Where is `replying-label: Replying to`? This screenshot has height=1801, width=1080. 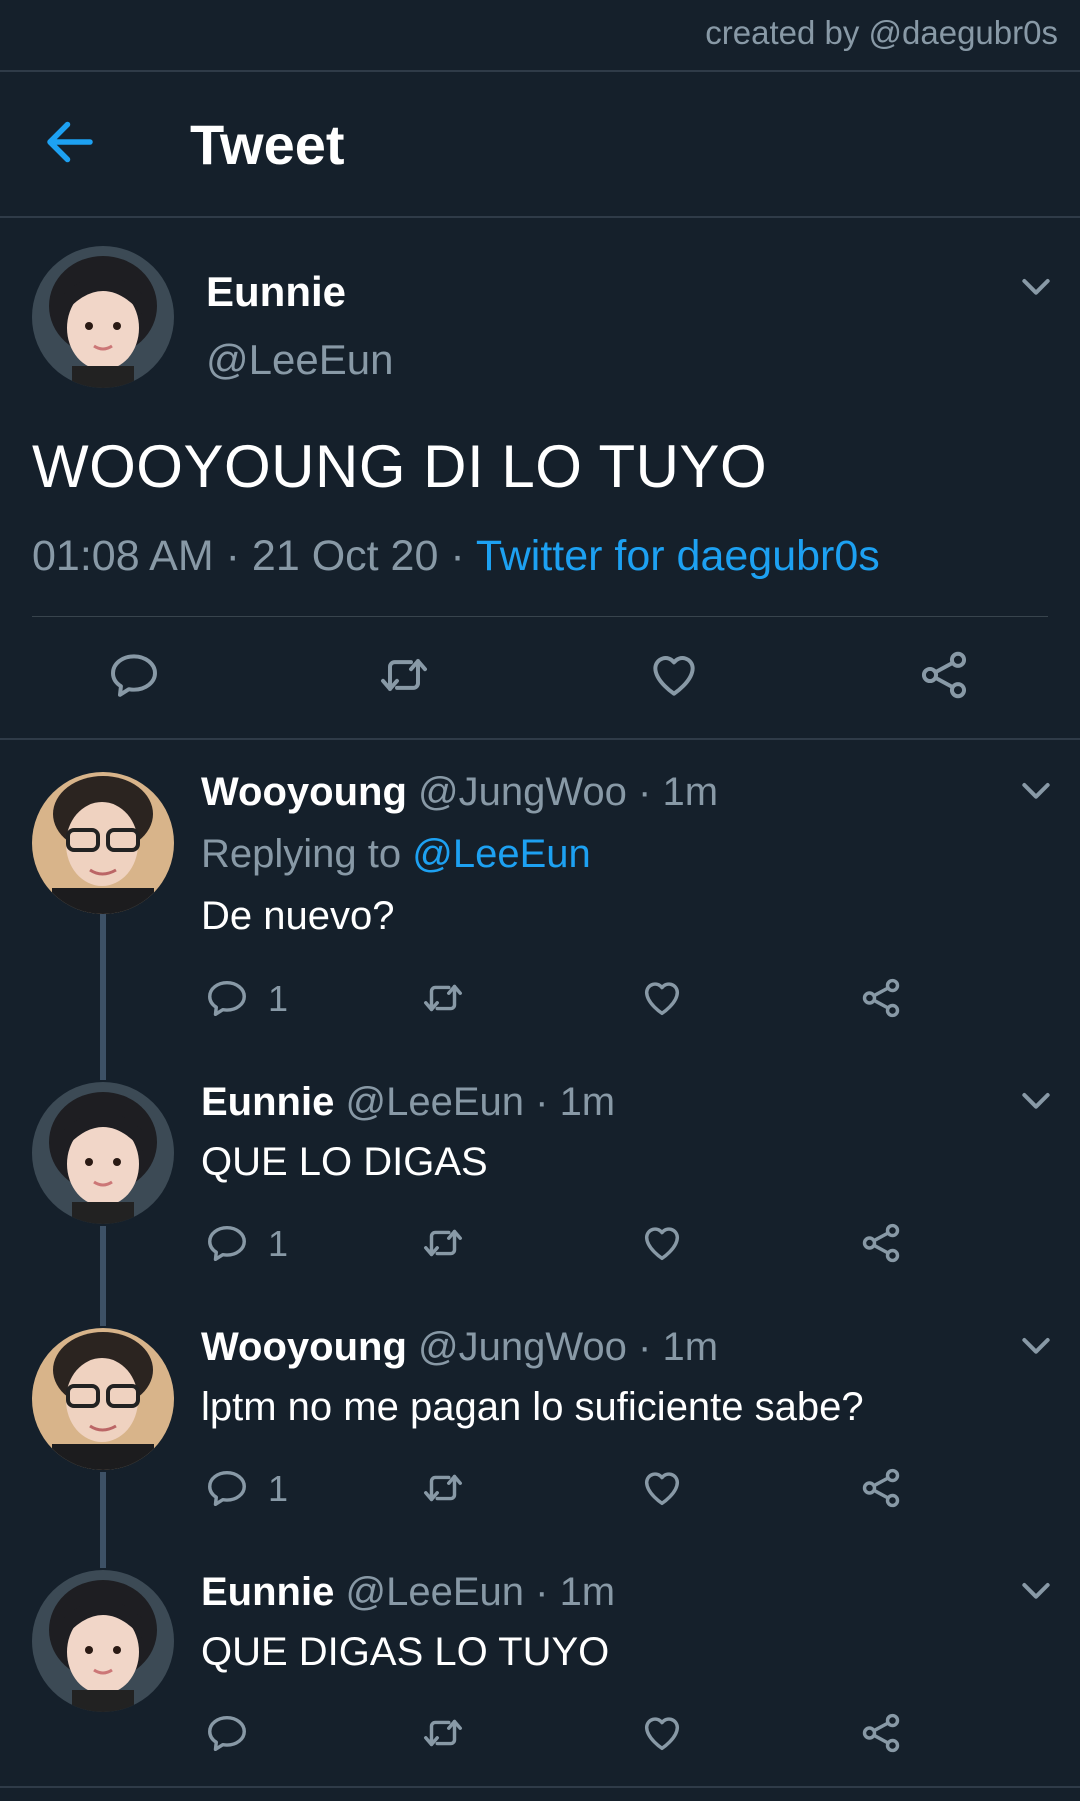 replying-label: Replying to is located at coordinates (301, 854).